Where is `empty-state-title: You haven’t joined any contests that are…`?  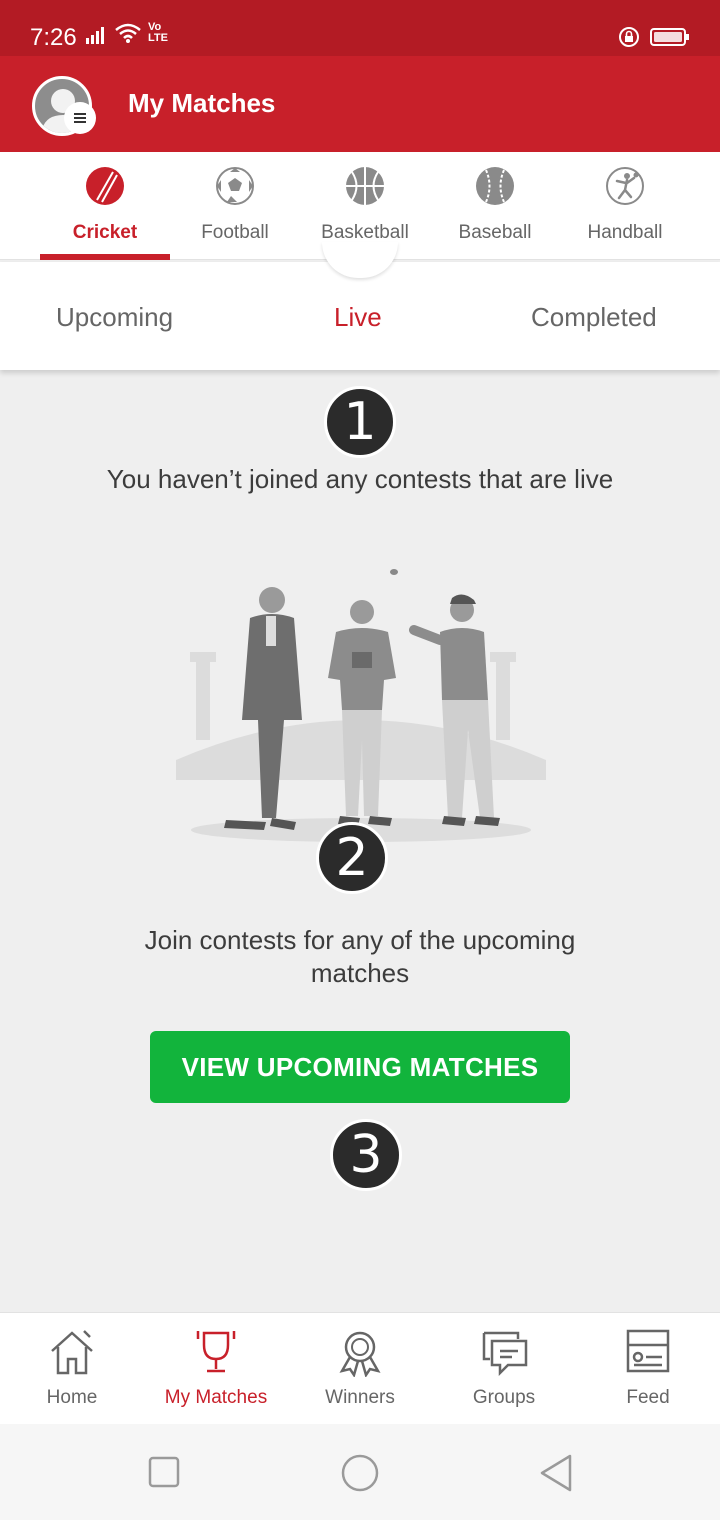
empty-state-title: You haven’t joined any contests that are… is located at coordinates (360, 479).